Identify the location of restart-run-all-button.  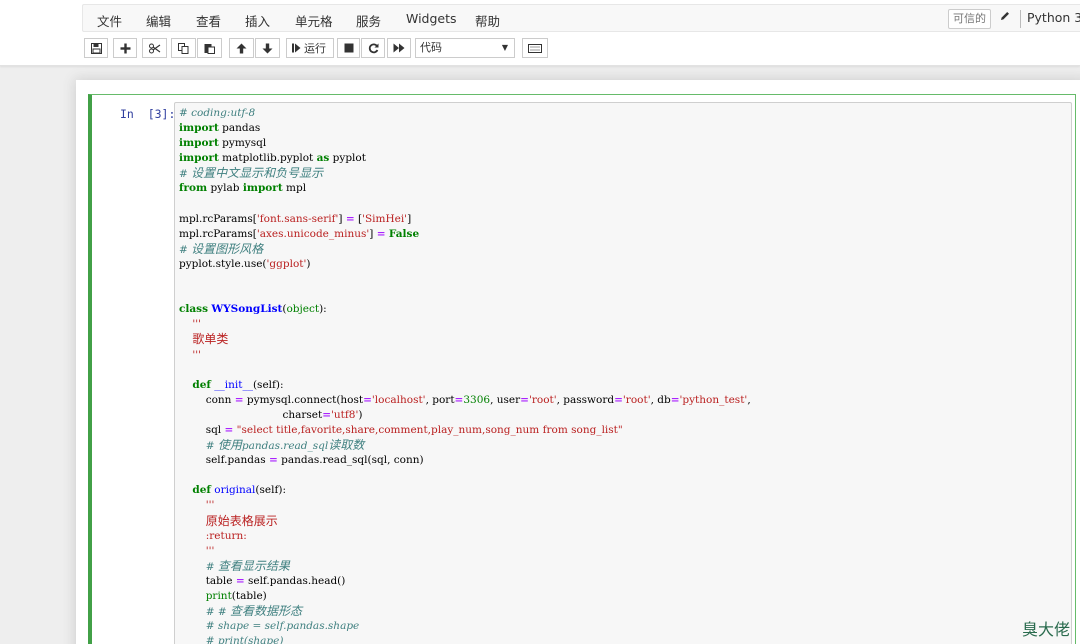
(399, 48).